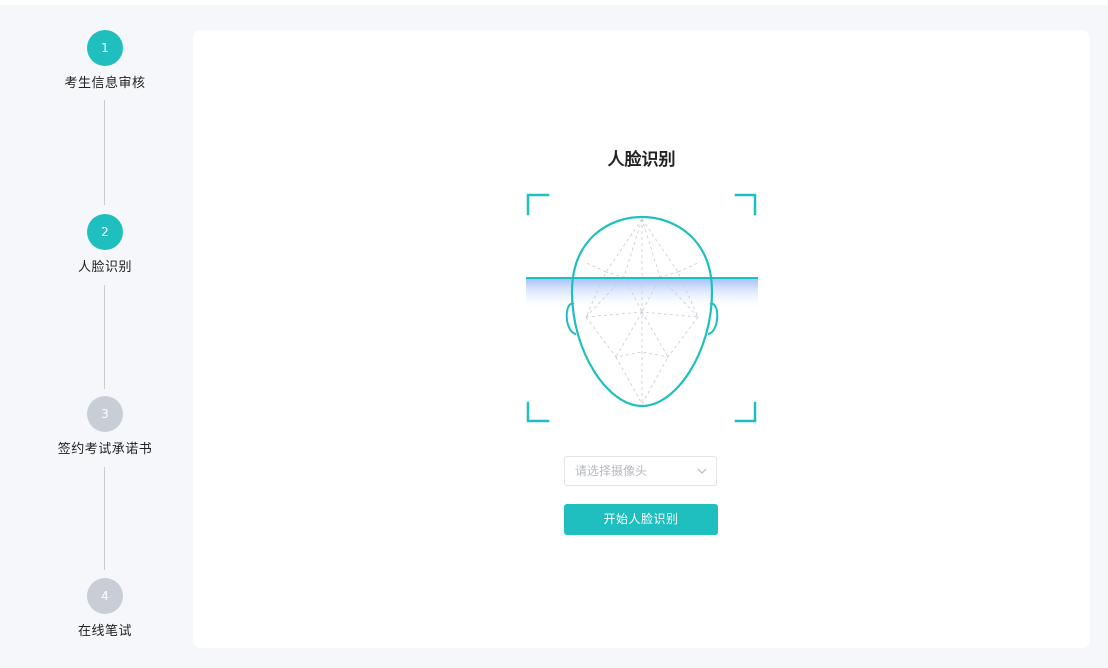  What do you see at coordinates (611, 471) in the screenshot?
I see `camera-select-placeholder: 请选择摄像头` at bounding box center [611, 471].